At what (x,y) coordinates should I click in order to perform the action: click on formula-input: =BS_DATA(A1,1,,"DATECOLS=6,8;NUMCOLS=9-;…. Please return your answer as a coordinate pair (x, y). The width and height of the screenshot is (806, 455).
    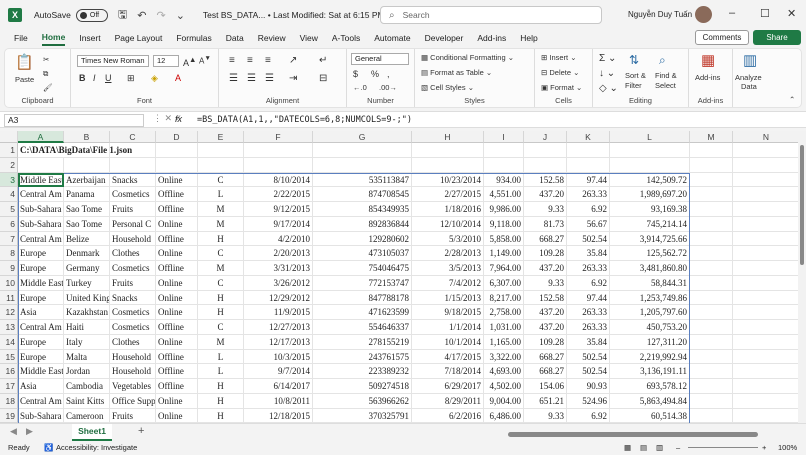
    Looking at the image, I should click on (304, 120).